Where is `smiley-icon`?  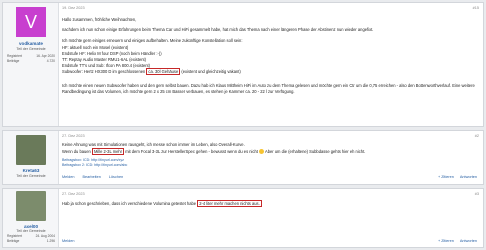 smiley-icon is located at coordinates (262, 152).